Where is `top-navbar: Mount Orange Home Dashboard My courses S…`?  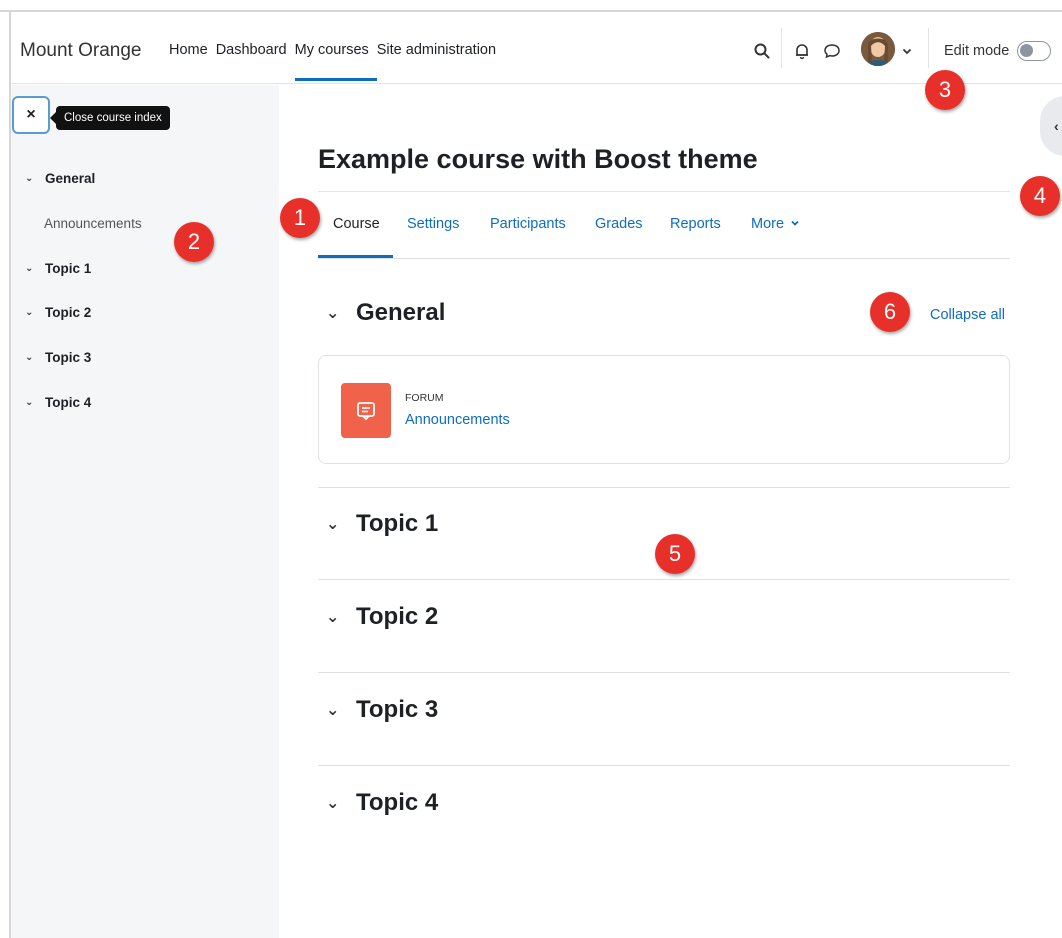
top-navbar: Mount Orange Home Dashboard My courses S… is located at coordinates (536, 48).